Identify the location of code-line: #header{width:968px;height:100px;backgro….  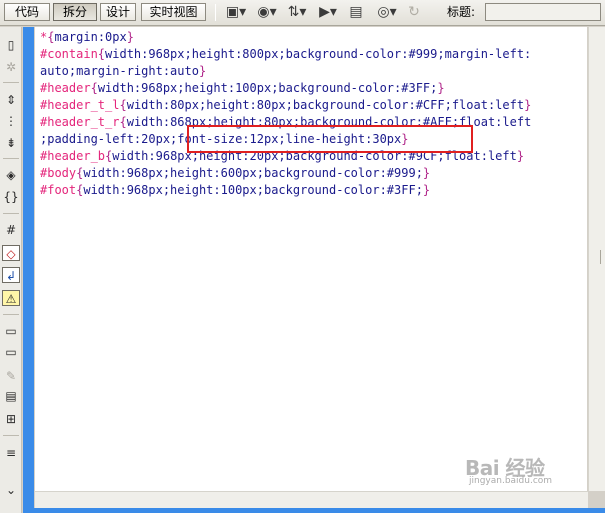
(242, 88).